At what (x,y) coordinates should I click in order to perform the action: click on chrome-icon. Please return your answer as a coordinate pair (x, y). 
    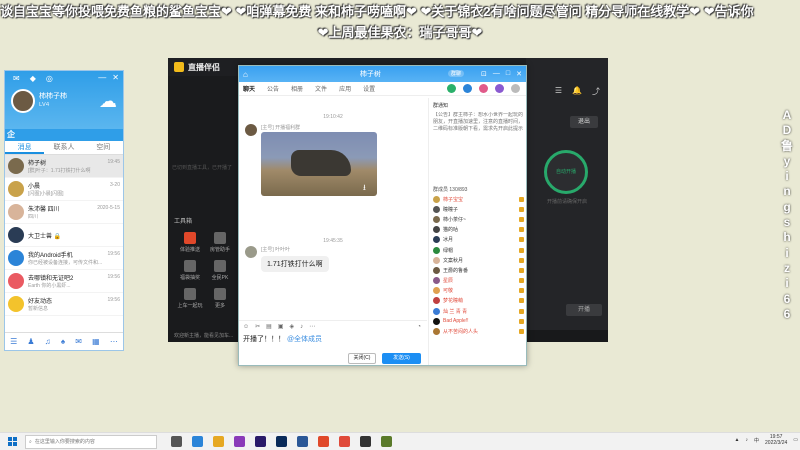
    Looking at the image, I should click on (344, 441).